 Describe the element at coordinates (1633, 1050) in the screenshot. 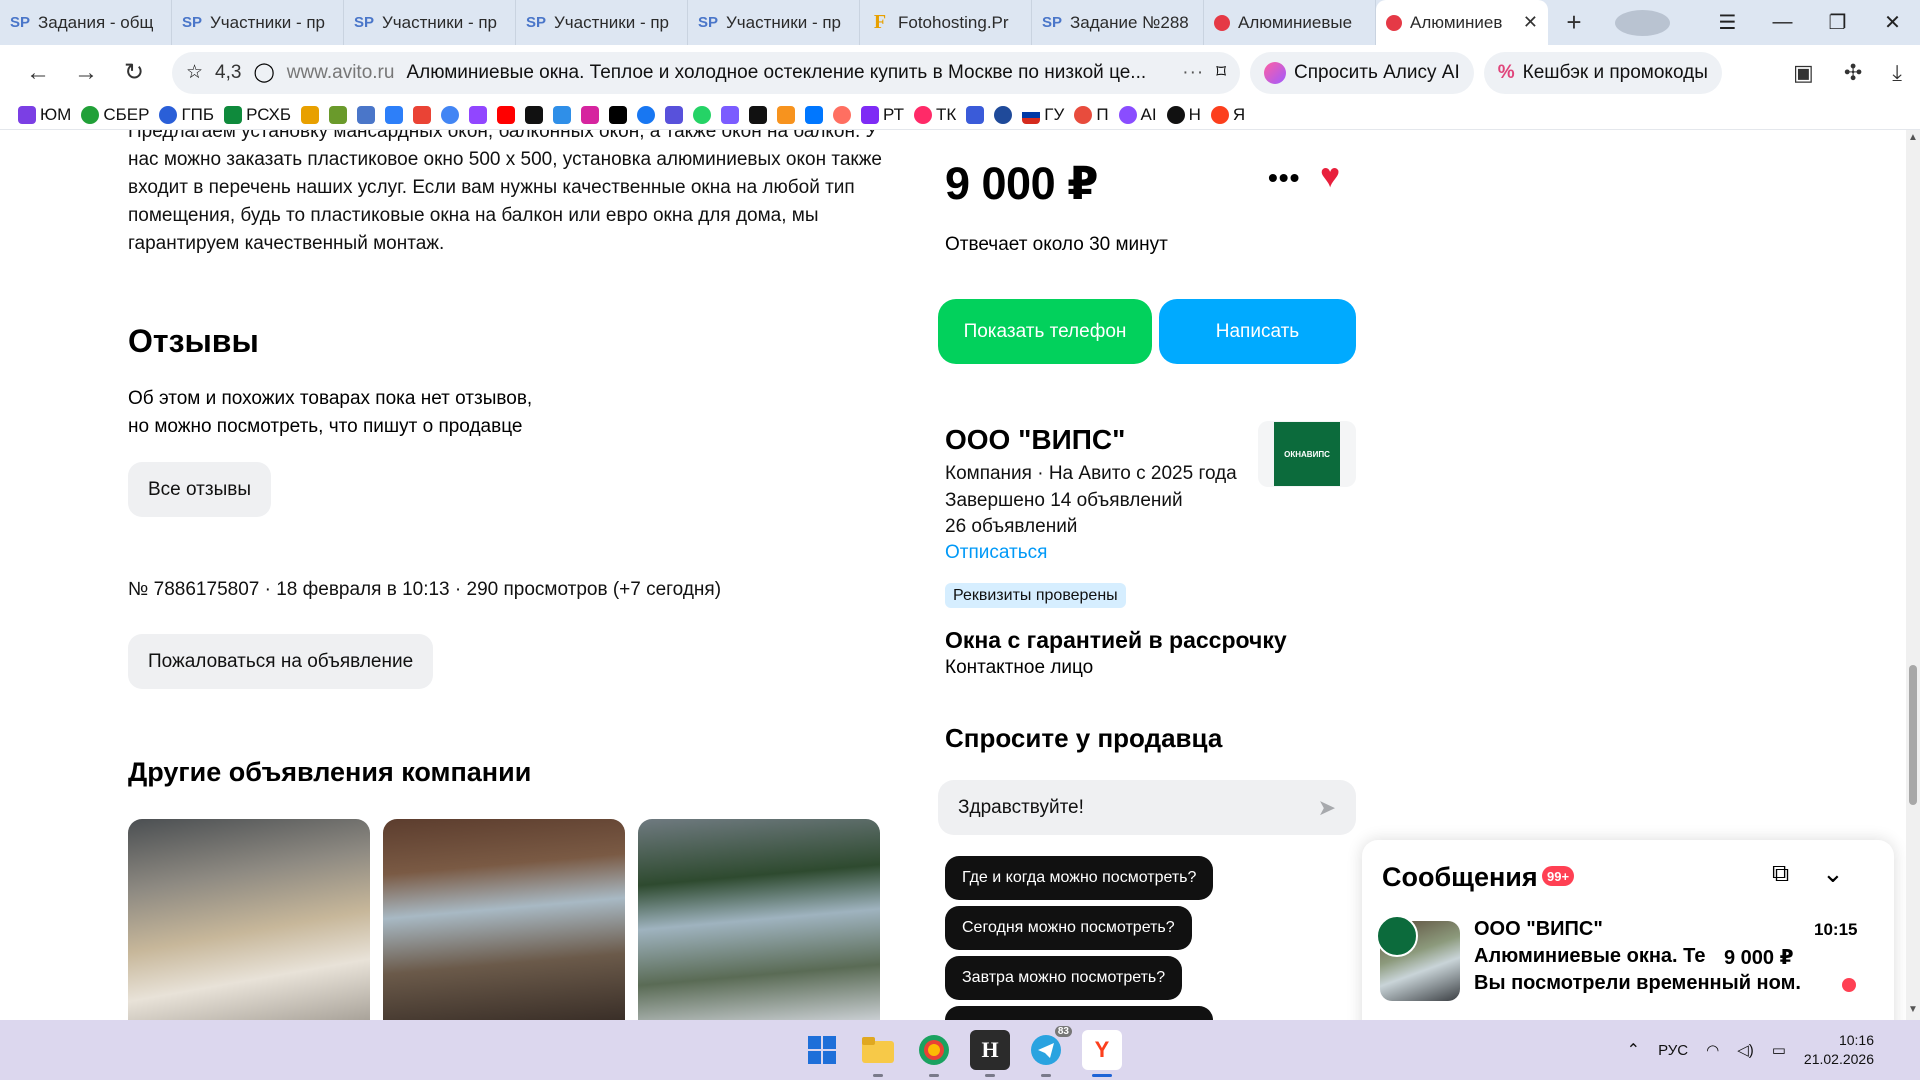

I see `tray-chevron-up-icon: ⌃` at that location.